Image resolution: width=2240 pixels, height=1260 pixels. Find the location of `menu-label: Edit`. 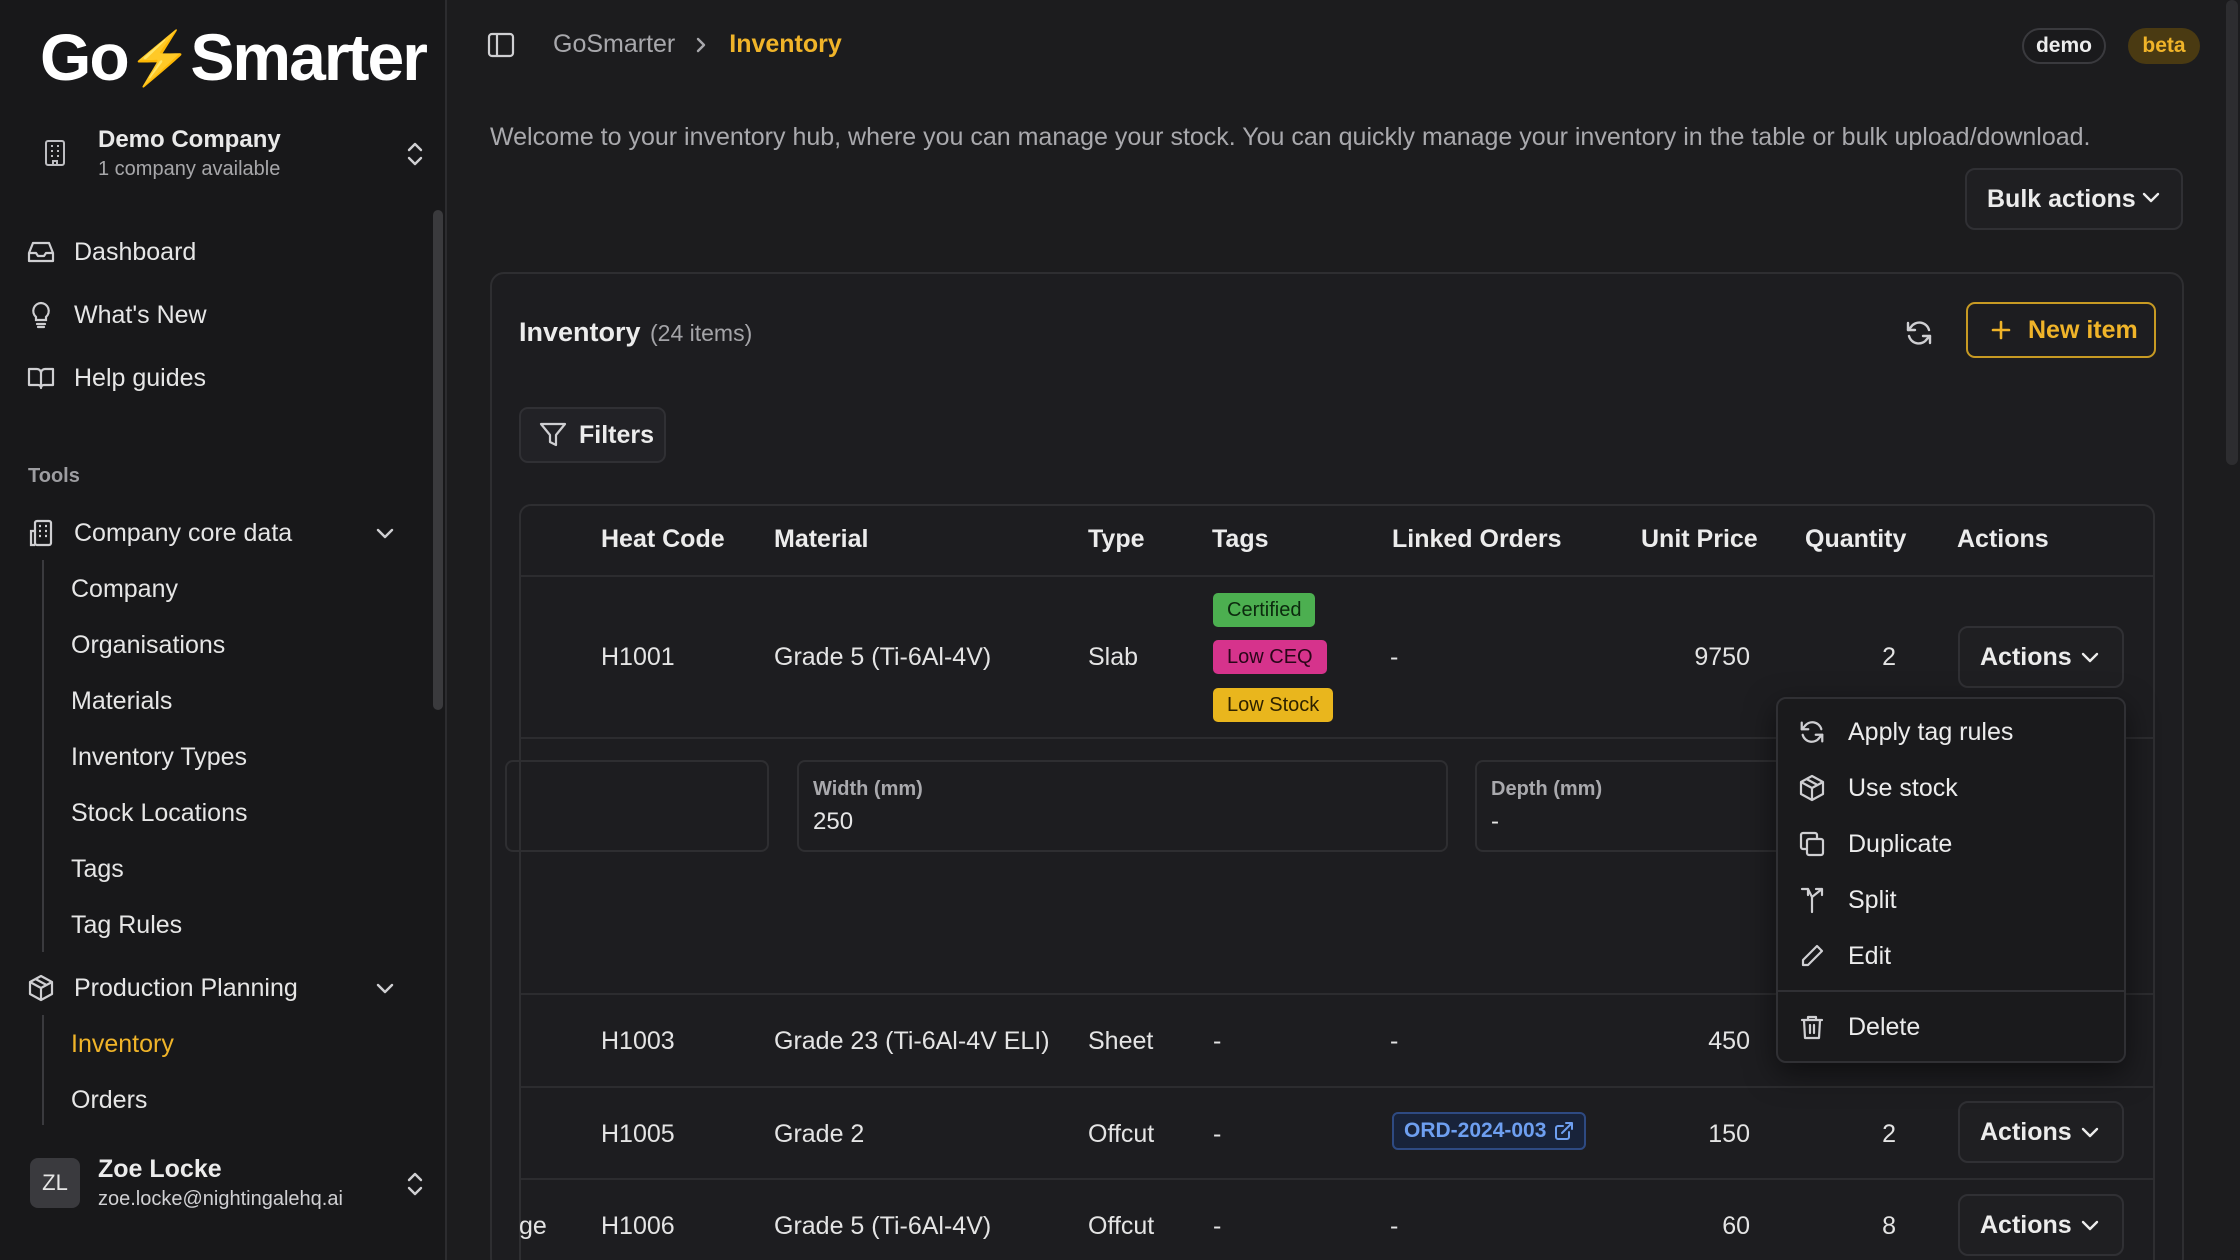

menu-label: Edit is located at coordinates (1870, 955).